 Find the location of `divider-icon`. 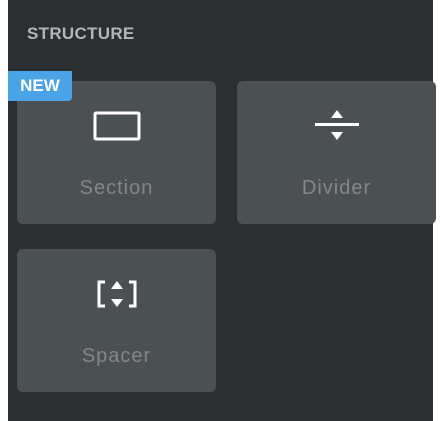

divider-icon is located at coordinates (336, 125).